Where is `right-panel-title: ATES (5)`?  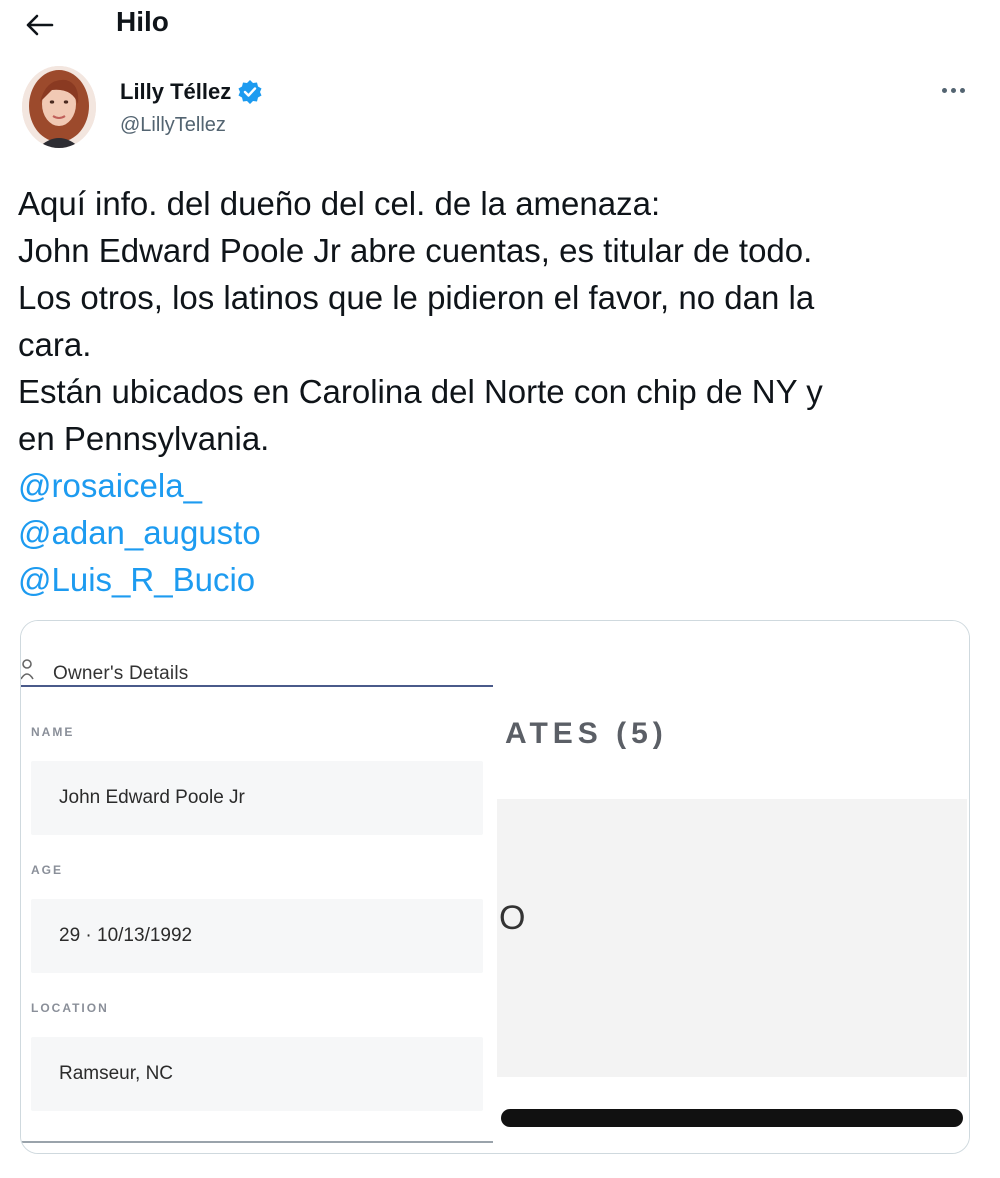 right-panel-title: ATES (5) is located at coordinates (586, 733).